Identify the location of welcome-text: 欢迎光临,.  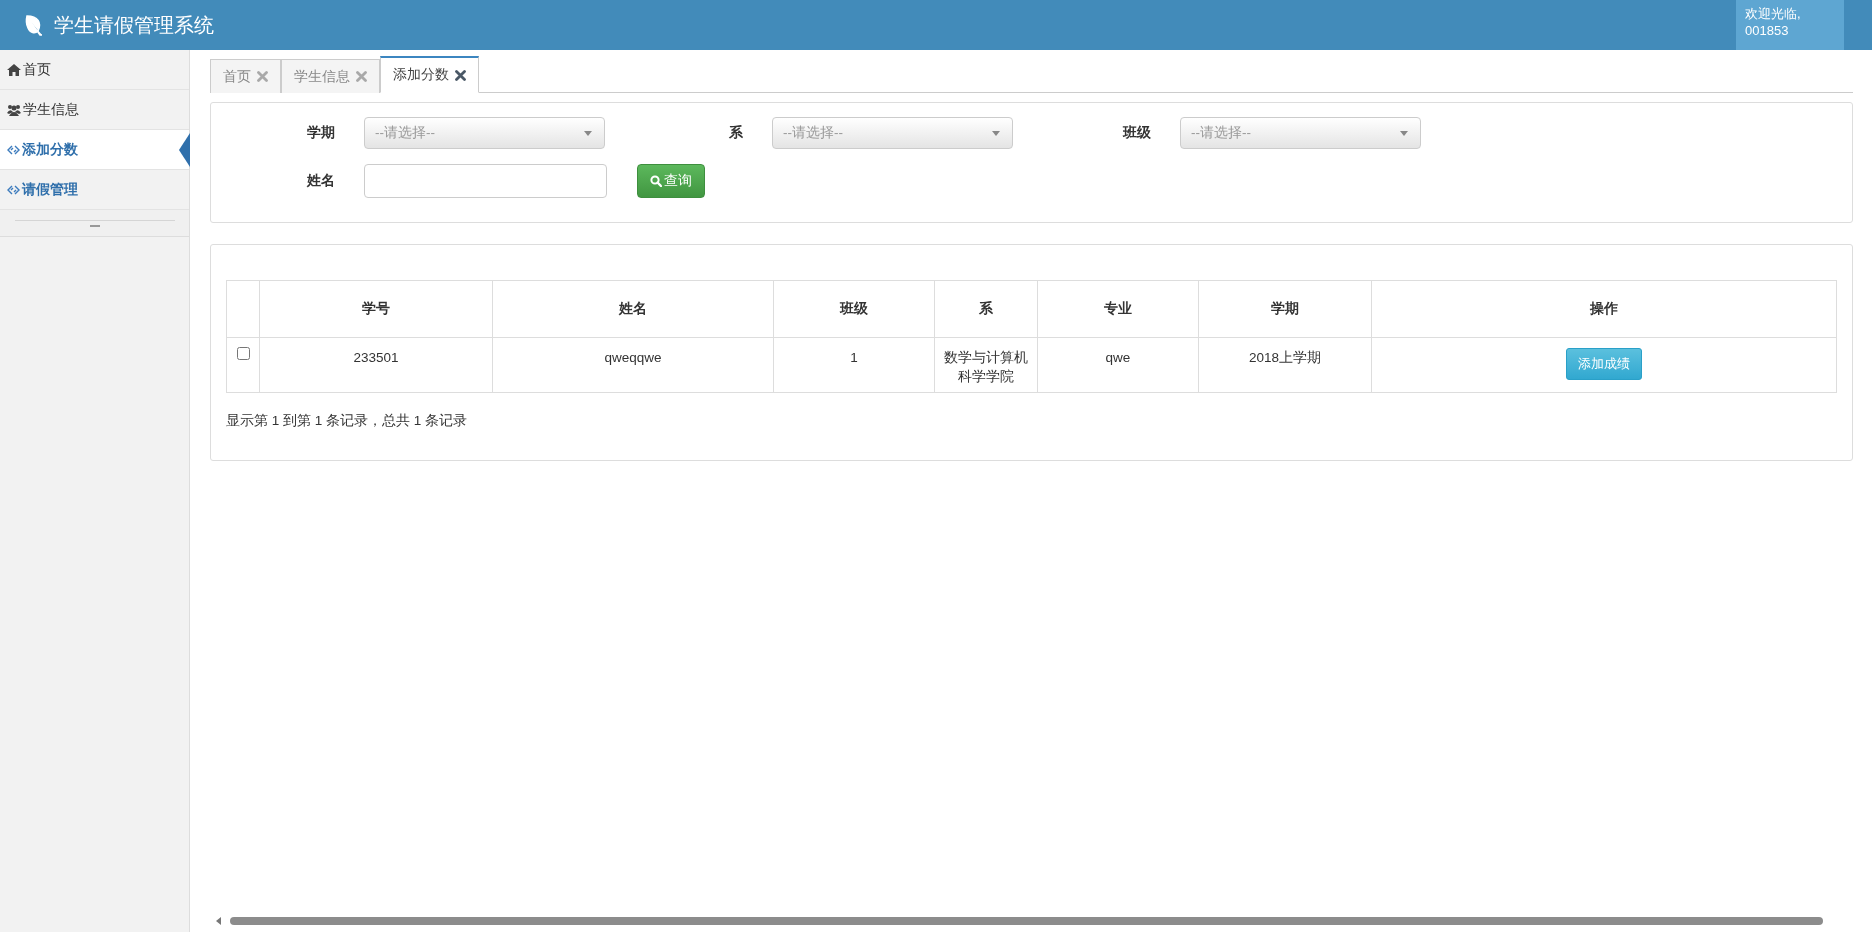
(1773, 13).